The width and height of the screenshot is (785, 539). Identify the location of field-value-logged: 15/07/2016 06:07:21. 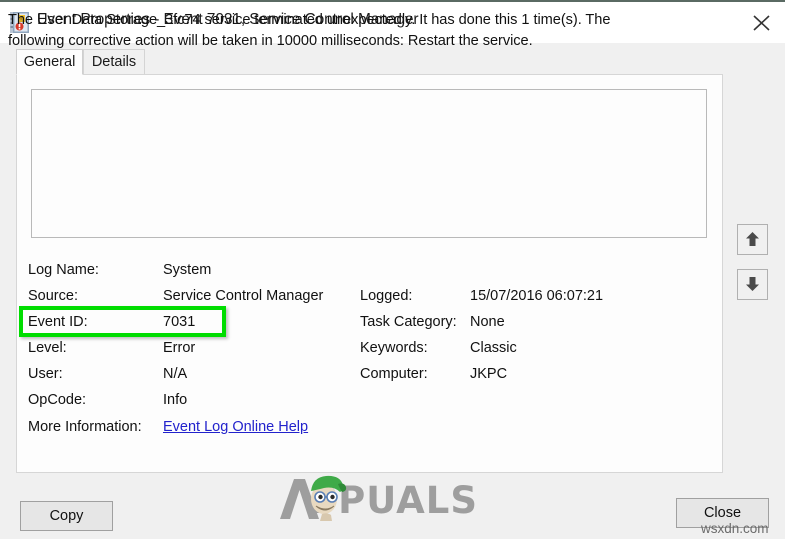
(537, 296).